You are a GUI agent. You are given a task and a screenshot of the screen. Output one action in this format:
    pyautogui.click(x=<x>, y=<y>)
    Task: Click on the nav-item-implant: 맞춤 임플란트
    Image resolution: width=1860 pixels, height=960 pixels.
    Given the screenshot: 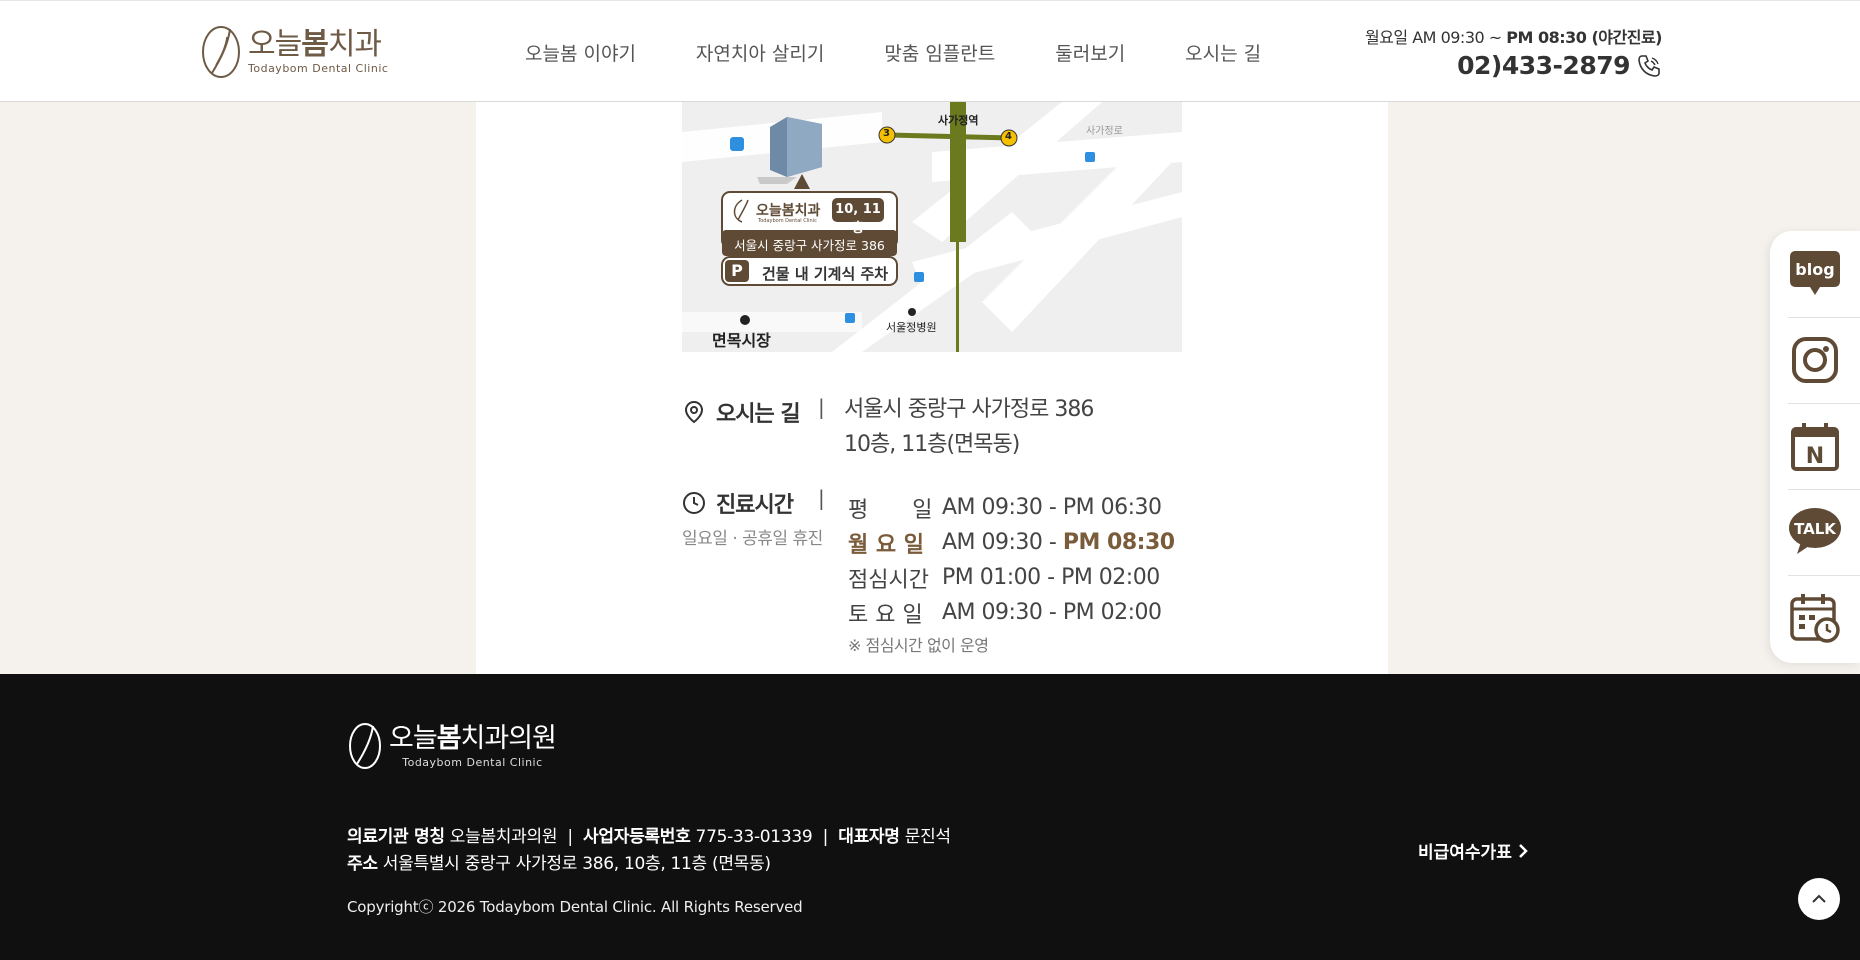 What is the action you would take?
    pyautogui.click(x=939, y=52)
    